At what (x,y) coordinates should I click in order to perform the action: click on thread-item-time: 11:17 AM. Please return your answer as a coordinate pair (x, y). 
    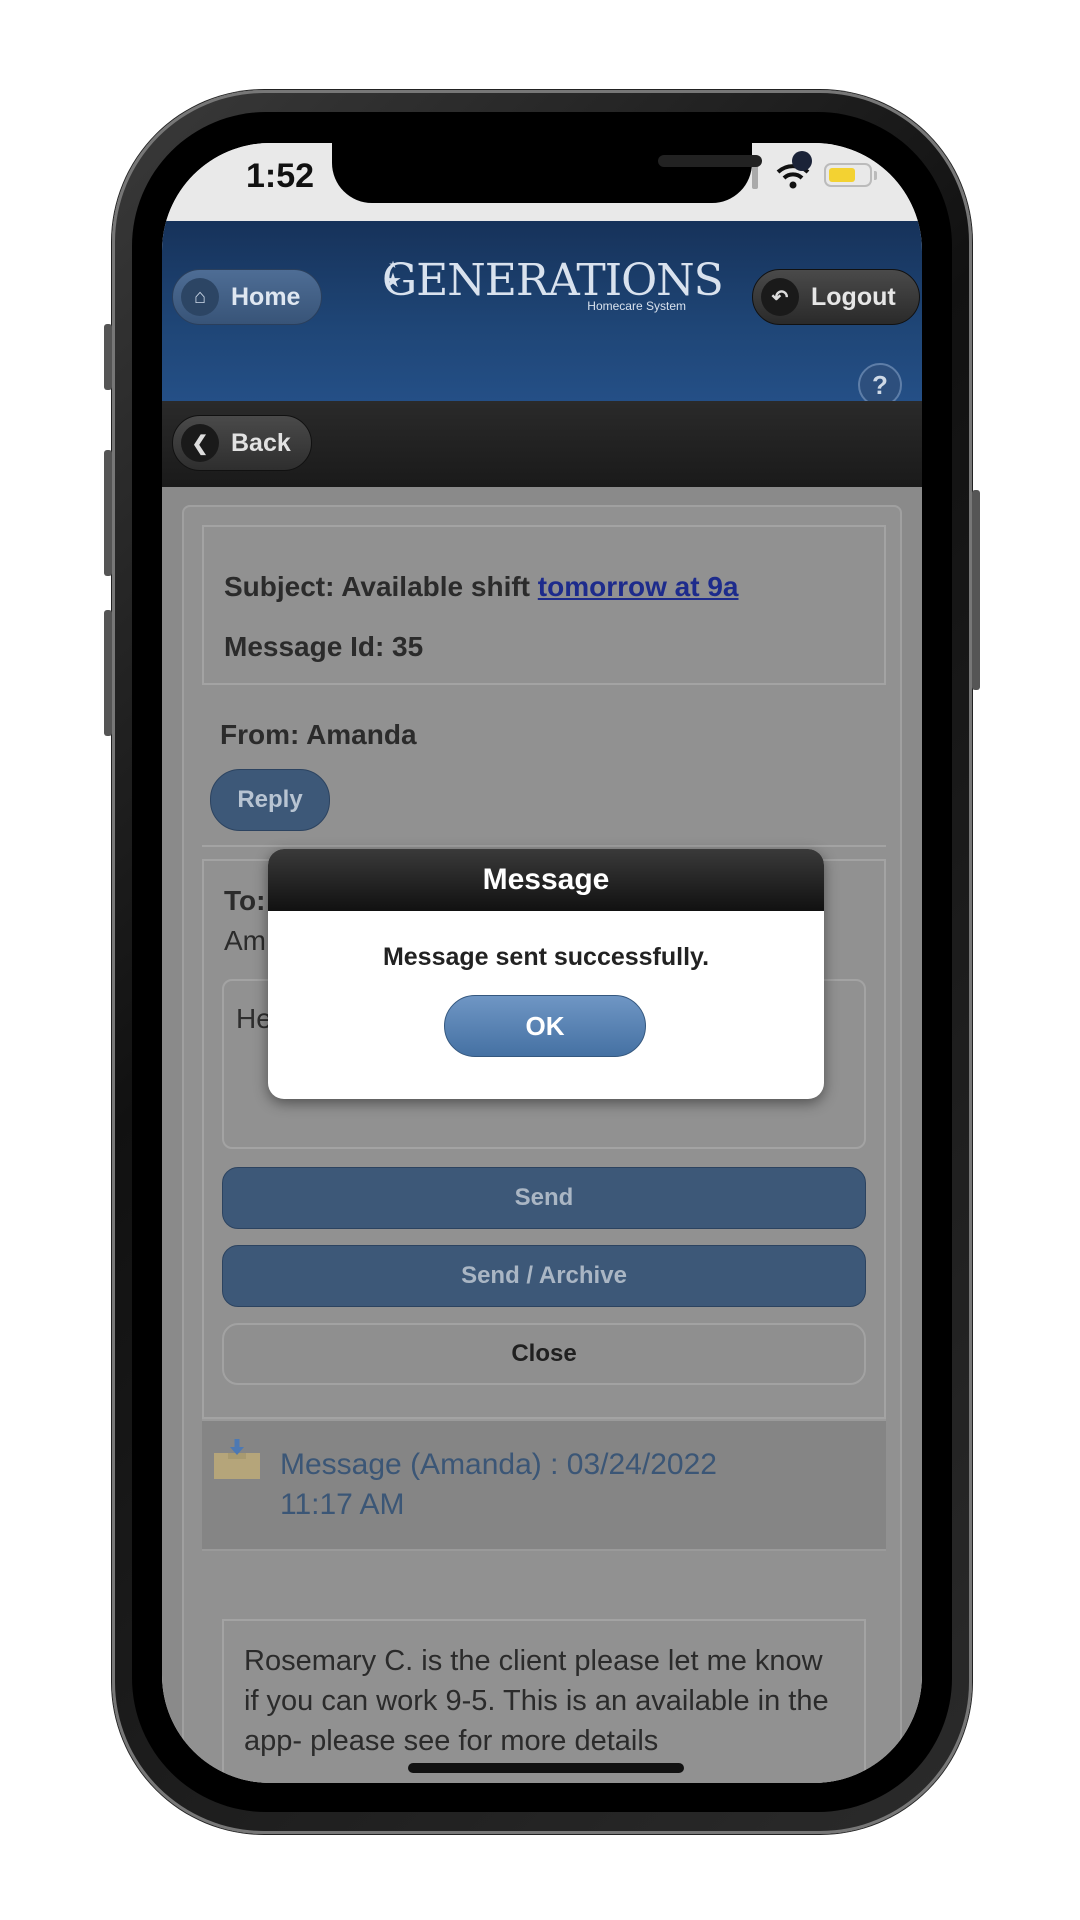
    Looking at the image, I should click on (342, 1504).